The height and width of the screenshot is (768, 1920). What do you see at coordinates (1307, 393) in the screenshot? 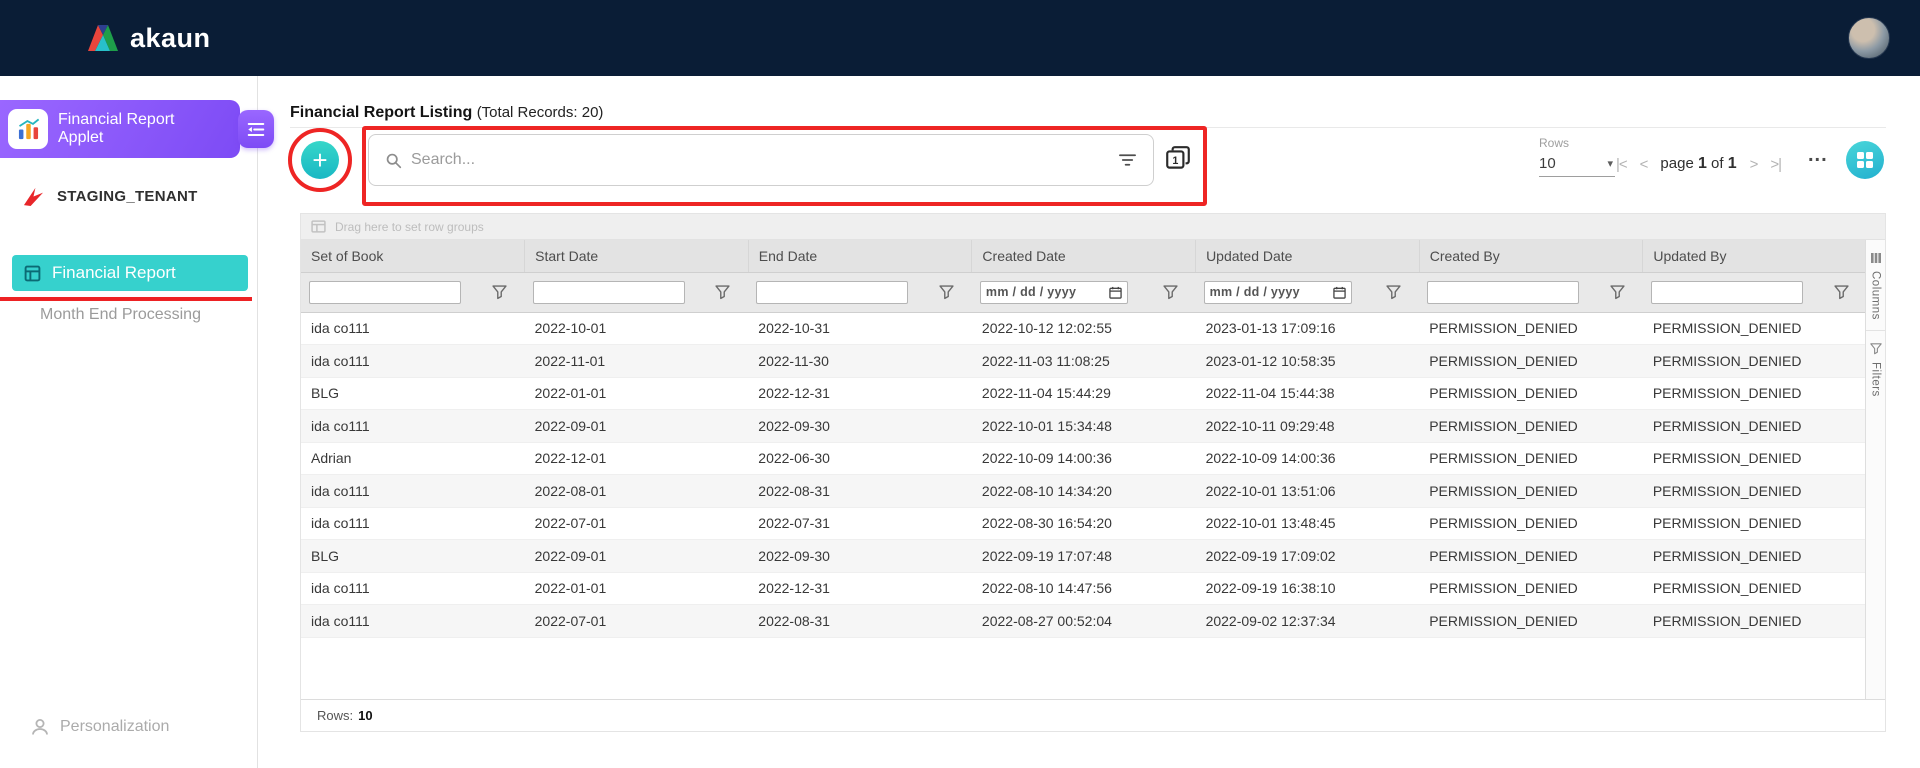
I see `table-cell: 2022-11-04 15:44:38` at bounding box center [1307, 393].